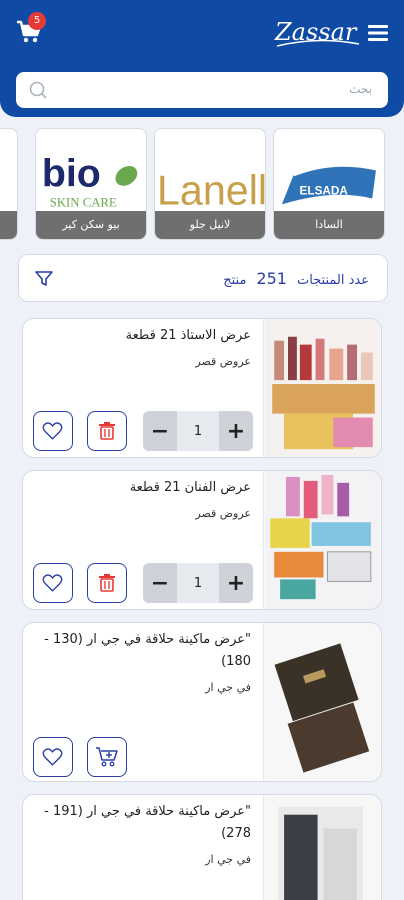 Image resolution: width=404 pixels, height=900 pixels. Describe the element at coordinates (202, 388) in the screenshot. I see `product-card: عرض الاستاذ 21 قطعة عروض قصر − 1 +` at that location.